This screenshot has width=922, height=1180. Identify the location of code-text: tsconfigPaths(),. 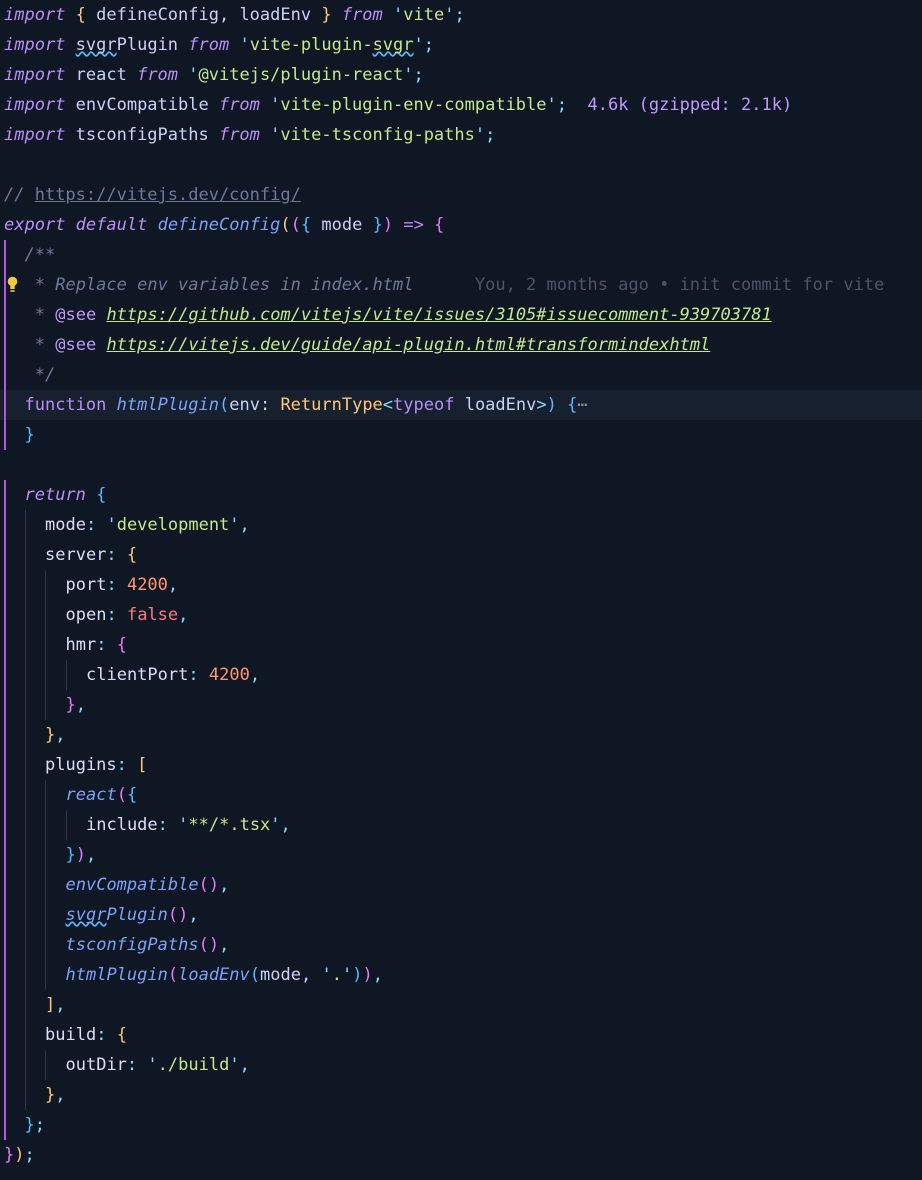
(148, 945).